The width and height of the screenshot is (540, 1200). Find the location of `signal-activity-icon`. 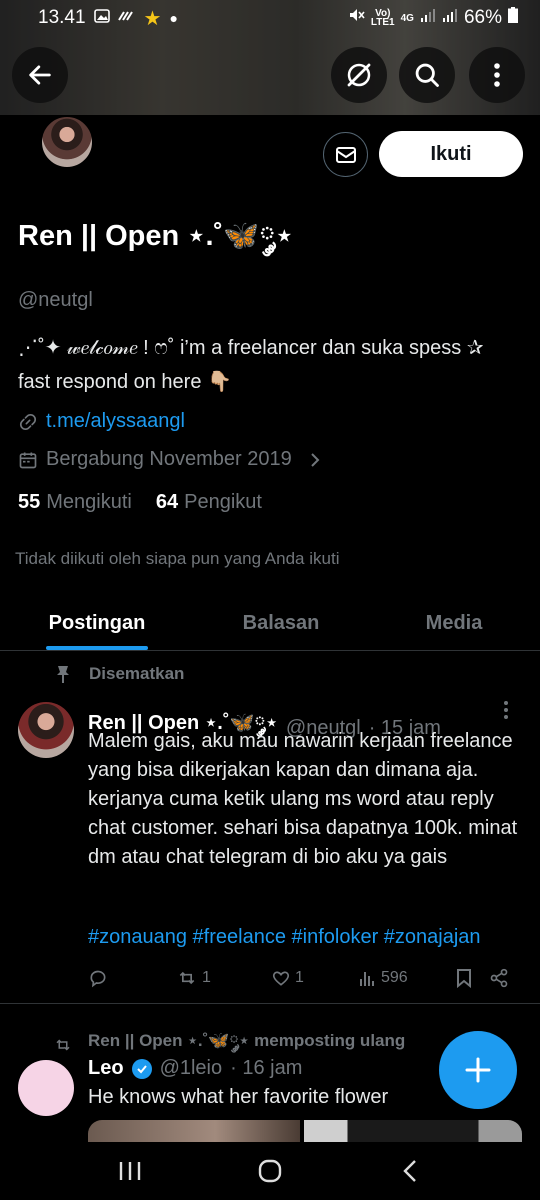

signal-activity-icon is located at coordinates (126, 18).